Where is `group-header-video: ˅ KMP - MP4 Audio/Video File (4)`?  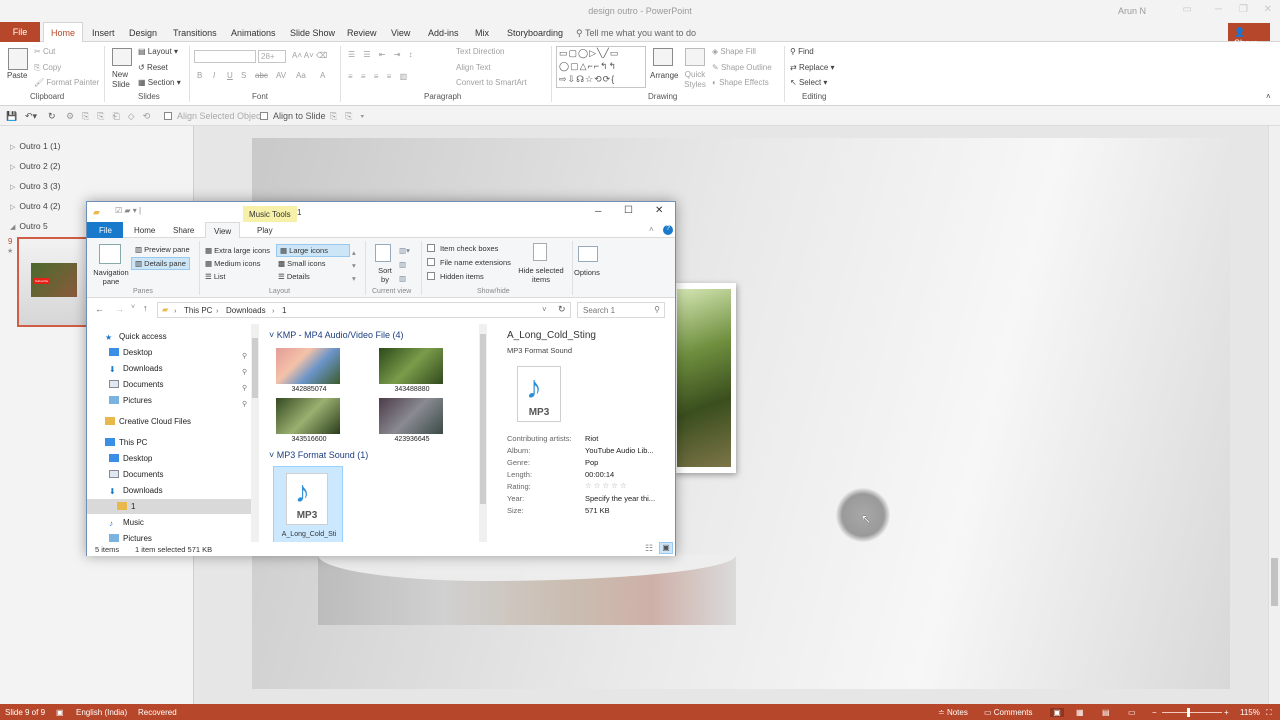
group-header-video: ˅ KMP - MP4 Audio/Video File (4) is located at coordinates (336, 335).